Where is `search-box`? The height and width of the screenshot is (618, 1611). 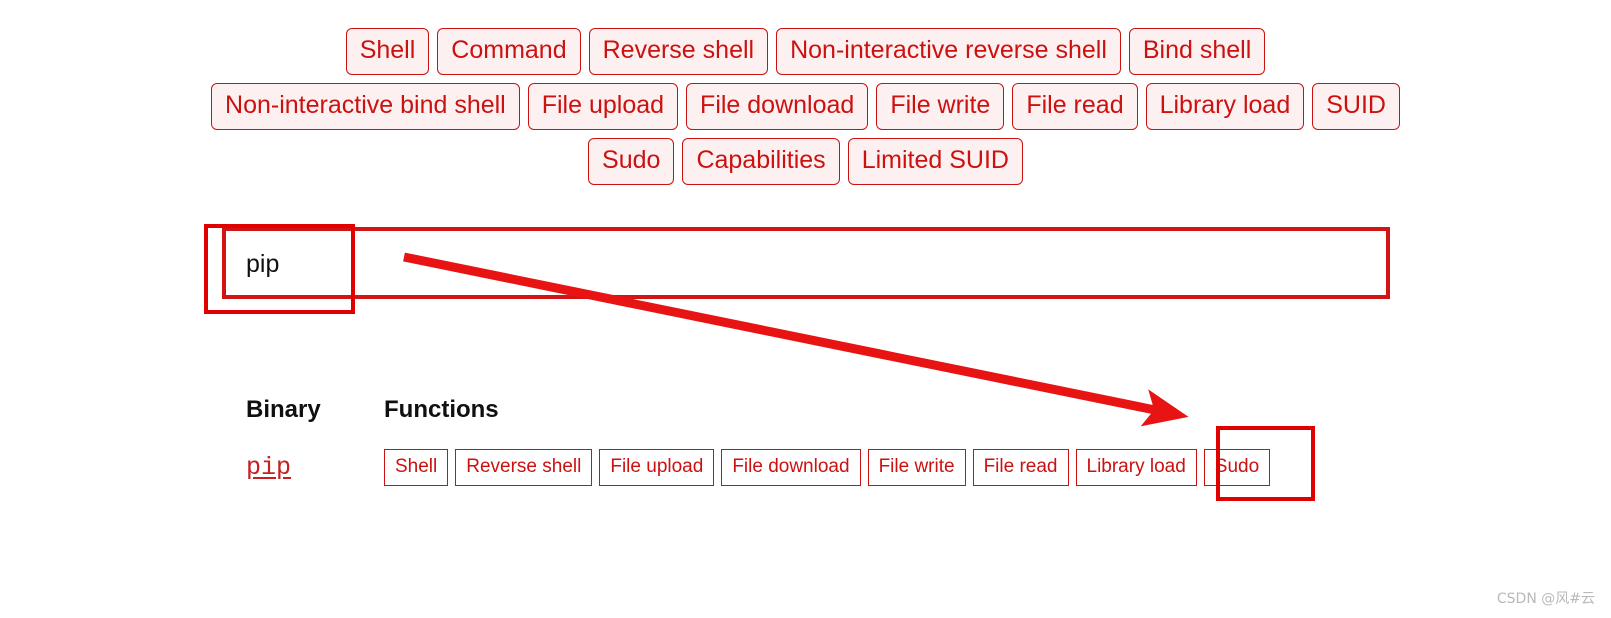
search-box is located at coordinates (806, 263).